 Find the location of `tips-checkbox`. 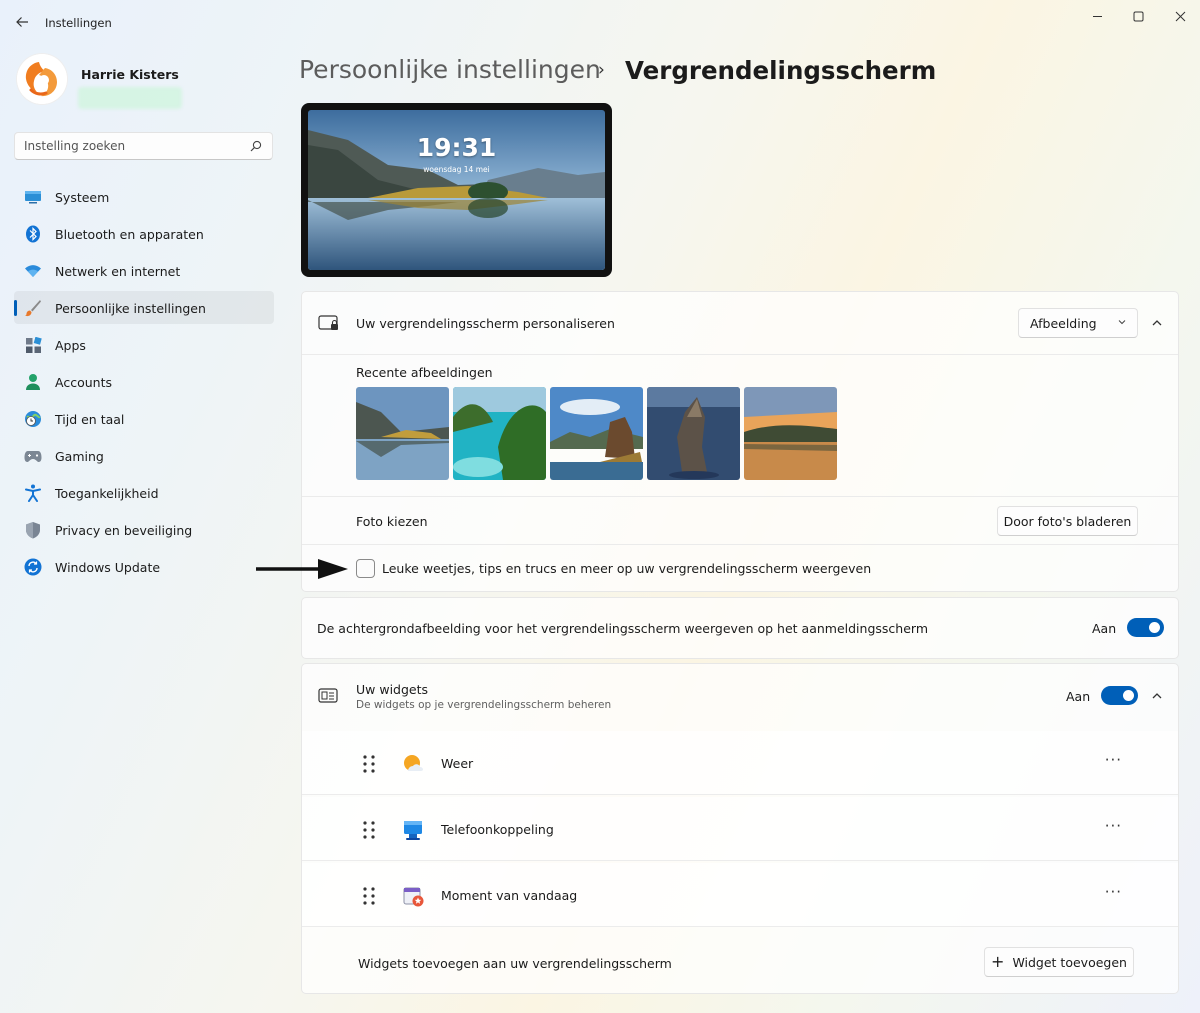

tips-checkbox is located at coordinates (365, 568).